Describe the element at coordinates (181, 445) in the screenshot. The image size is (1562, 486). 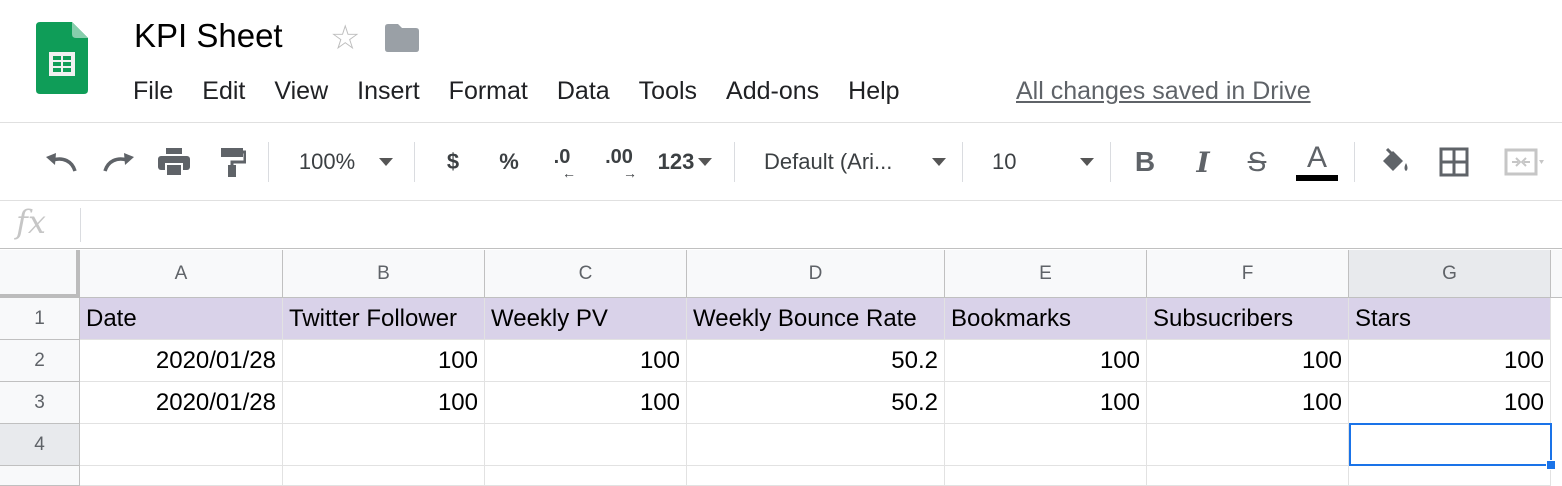
I see `cell-a4` at that location.